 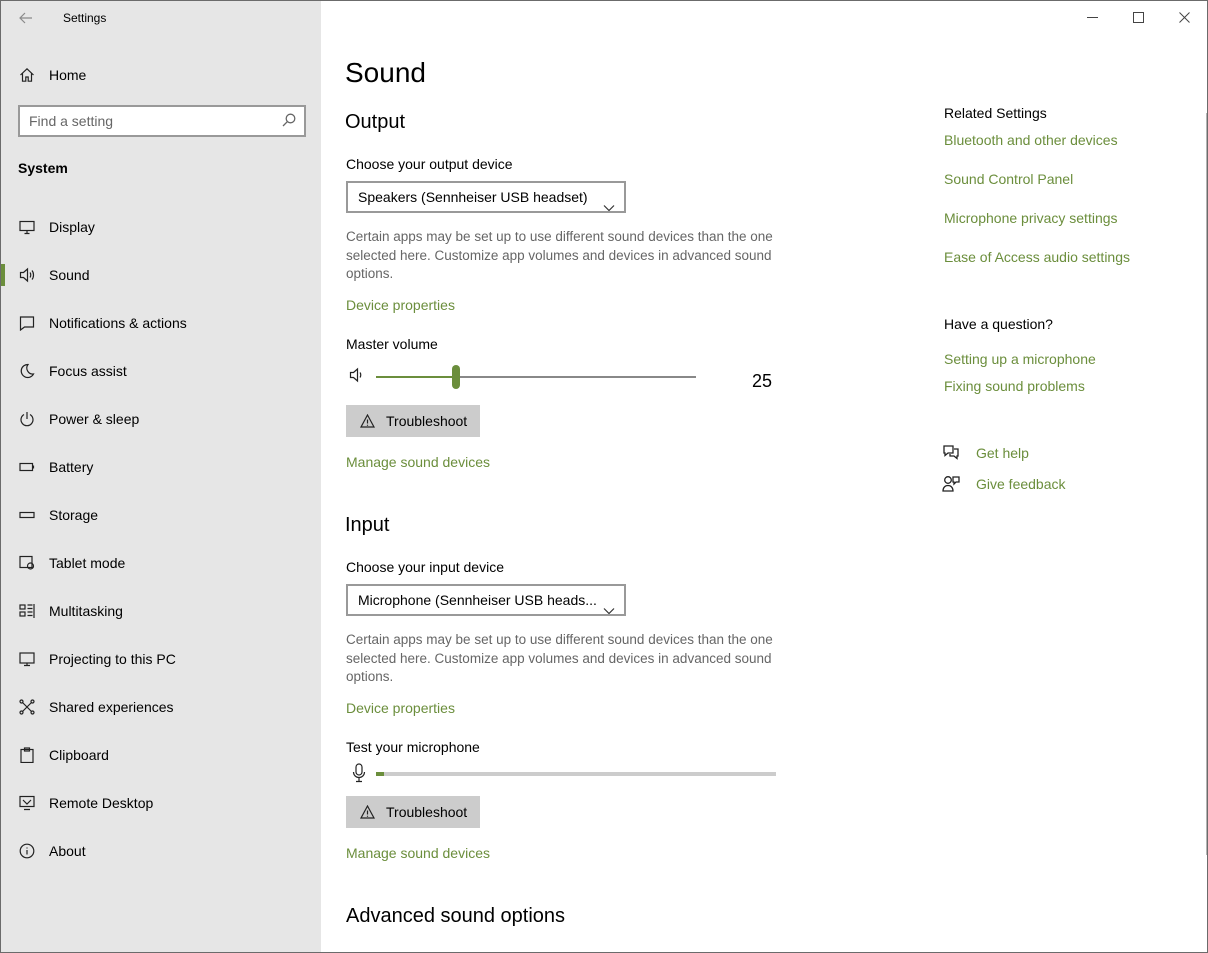 What do you see at coordinates (1031, 140) in the screenshot?
I see `bluetooth-devices-link: Bluetooth and other devices` at bounding box center [1031, 140].